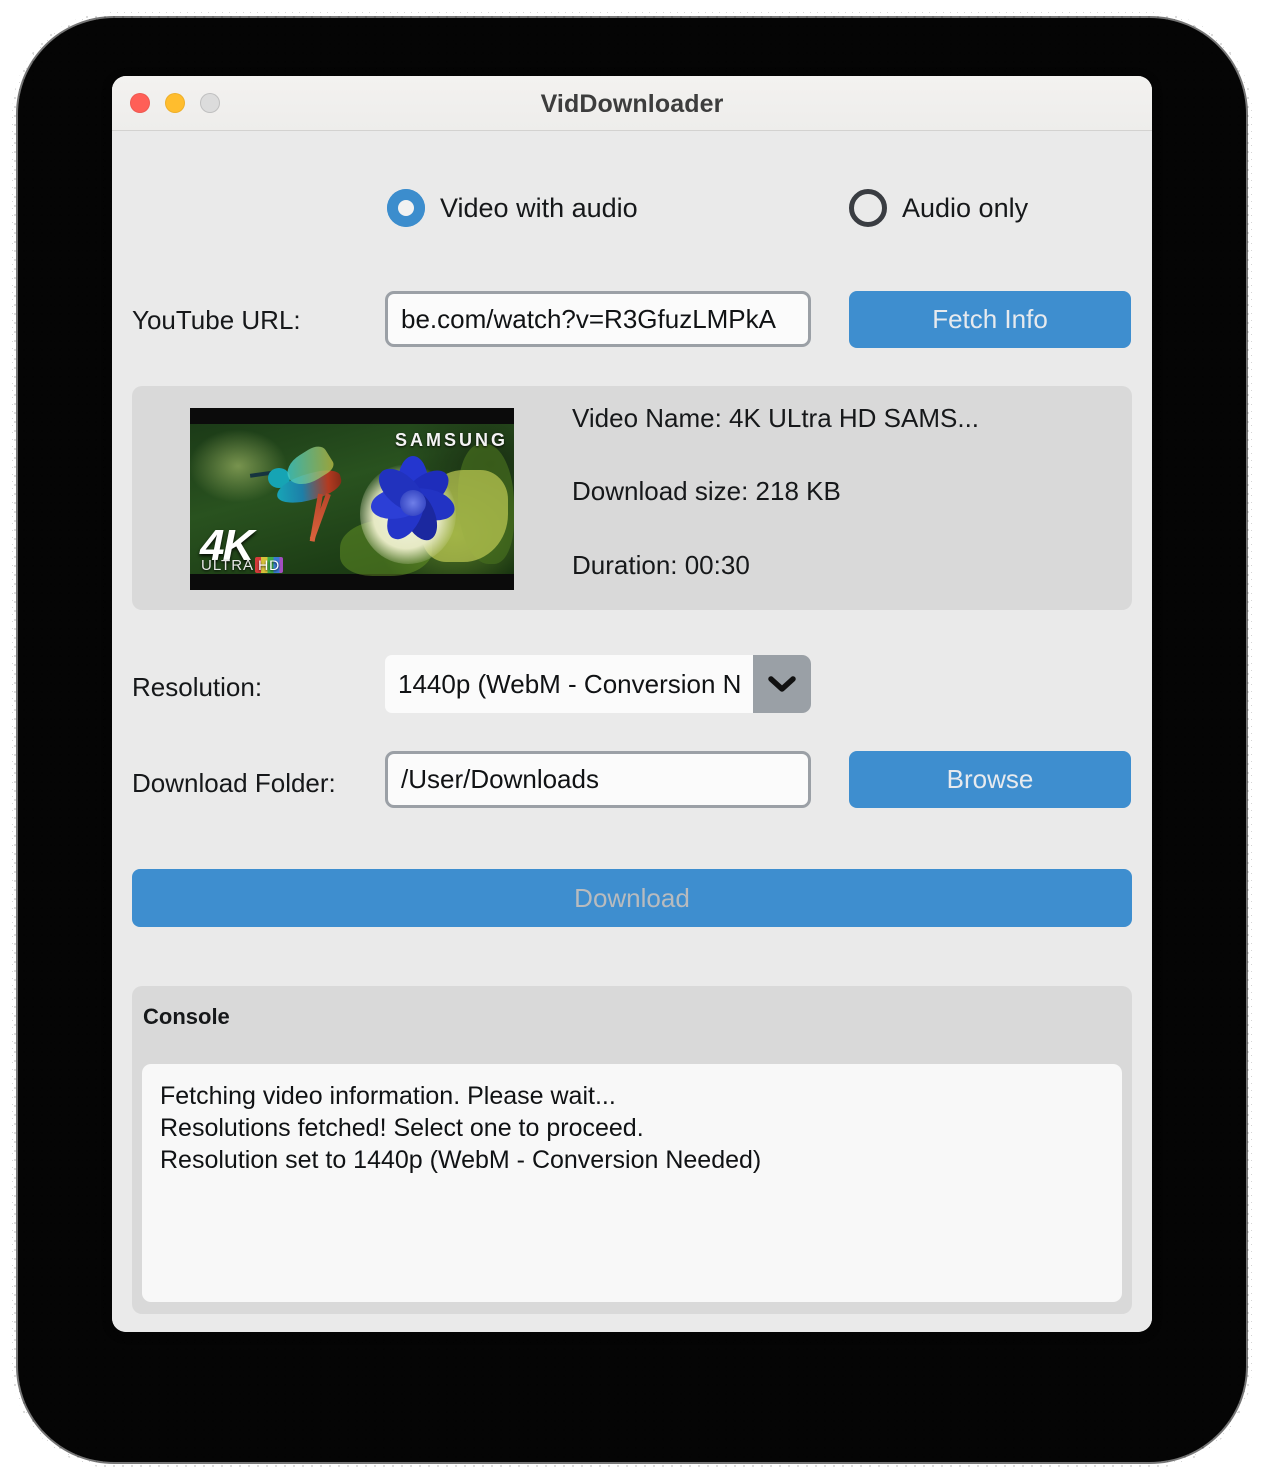 This screenshot has width=1264, height=1480. I want to click on window-title: VidDownloader, so click(632, 104).